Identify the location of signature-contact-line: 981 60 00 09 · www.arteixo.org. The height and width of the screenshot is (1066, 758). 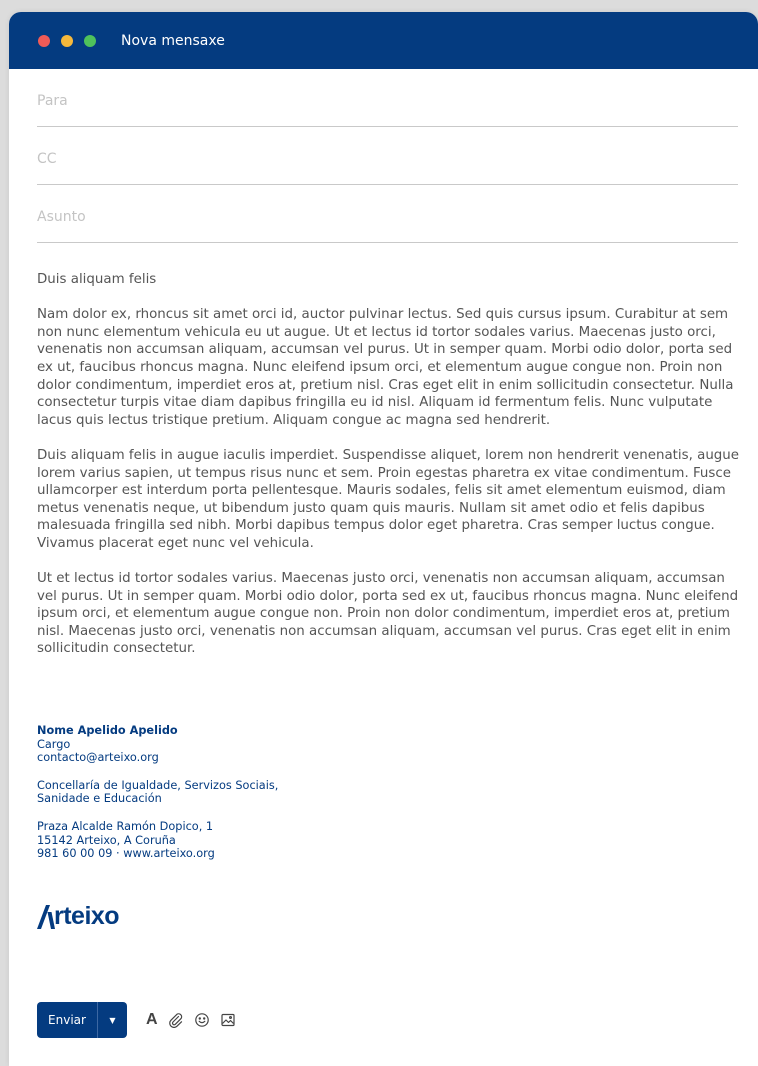
(126, 854).